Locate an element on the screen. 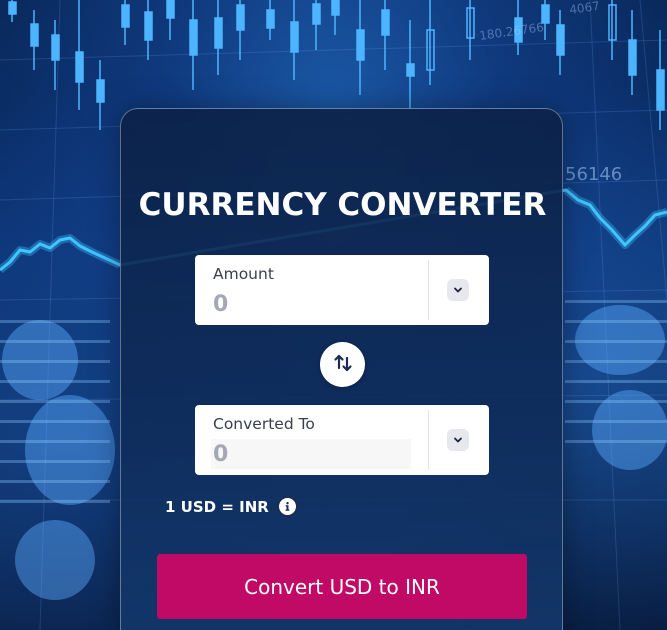 Image resolution: width=667 pixels, height=630 pixels. converted-label: Converted To is located at coordinates (264, 424).